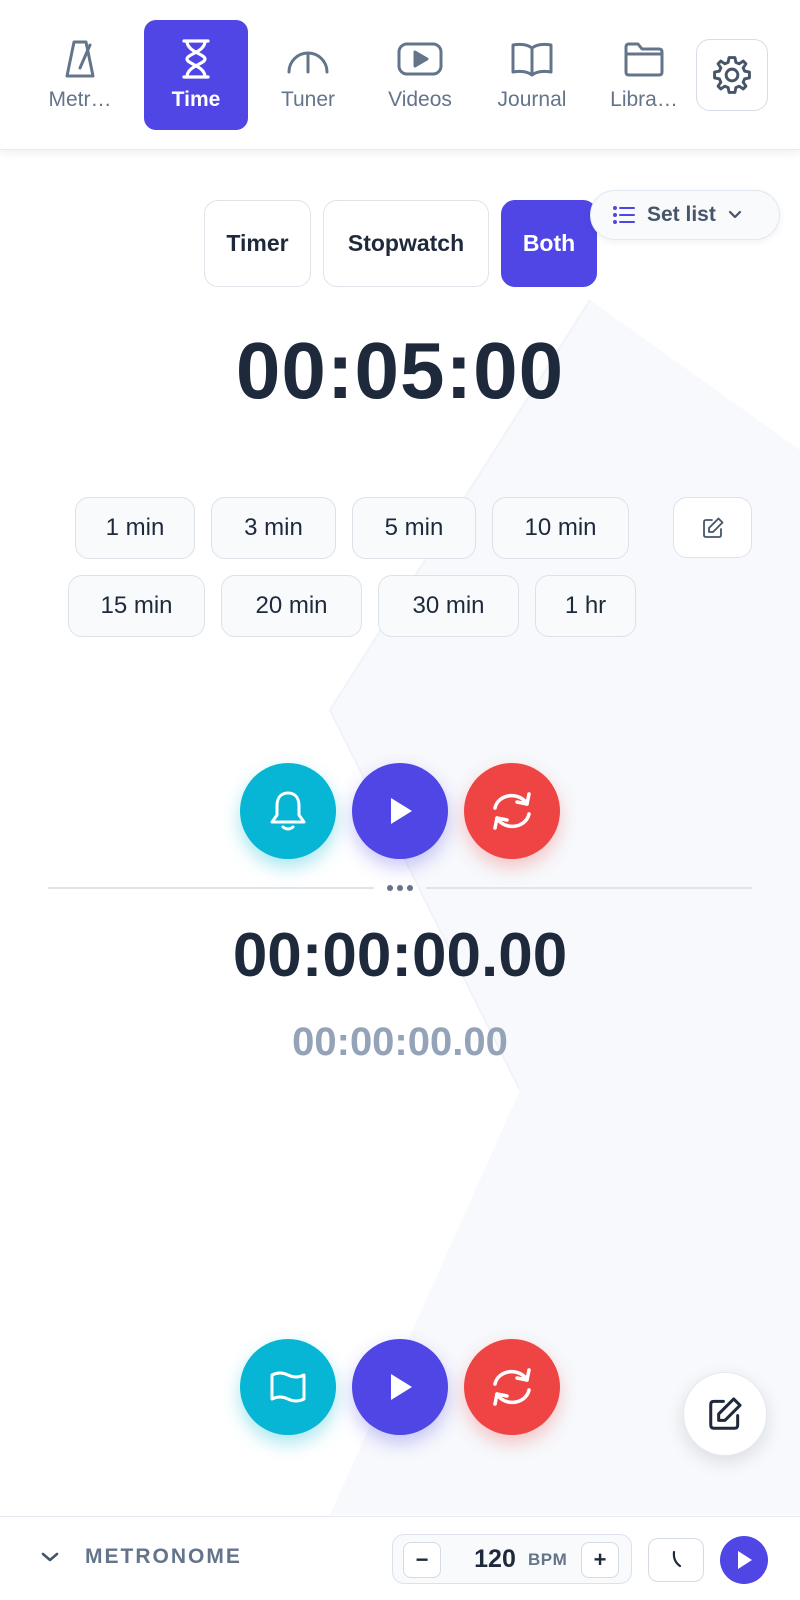 The height and width of the screenshot is (1600, 800). I want to click on video-play-icon, so click(420, 59).